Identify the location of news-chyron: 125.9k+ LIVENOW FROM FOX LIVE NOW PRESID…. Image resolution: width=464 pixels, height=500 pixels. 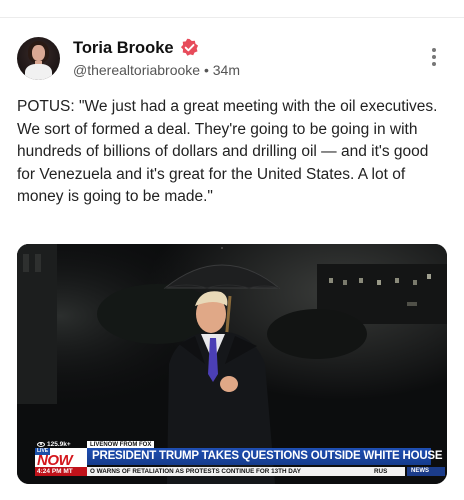
(240, 459).